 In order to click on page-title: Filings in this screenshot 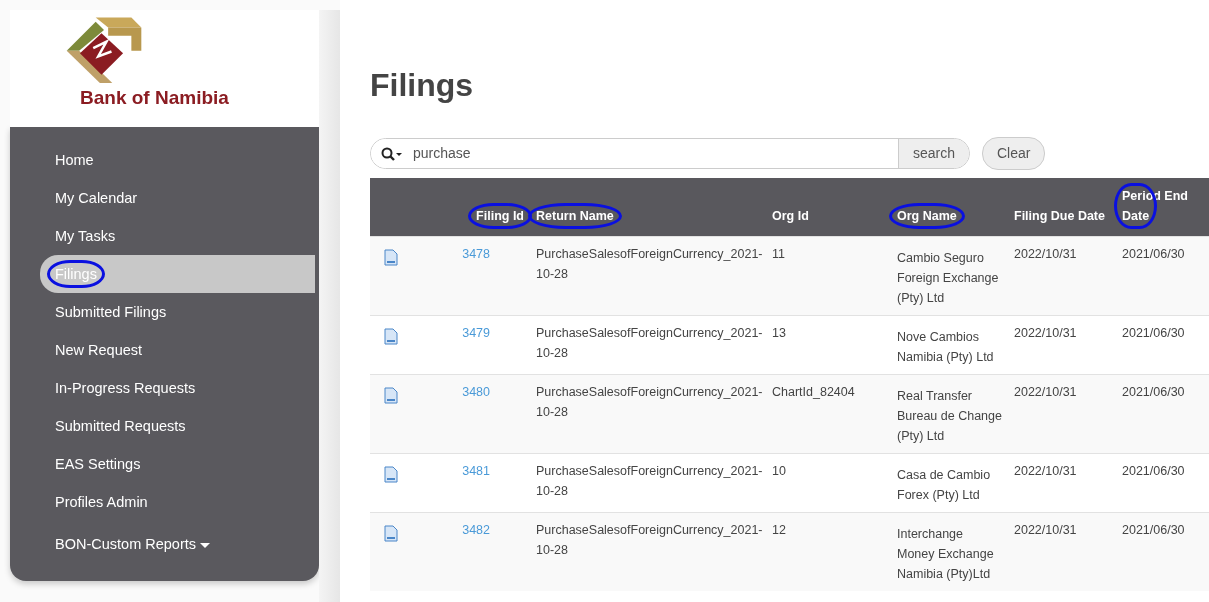, I will do `click(422, 85)`.